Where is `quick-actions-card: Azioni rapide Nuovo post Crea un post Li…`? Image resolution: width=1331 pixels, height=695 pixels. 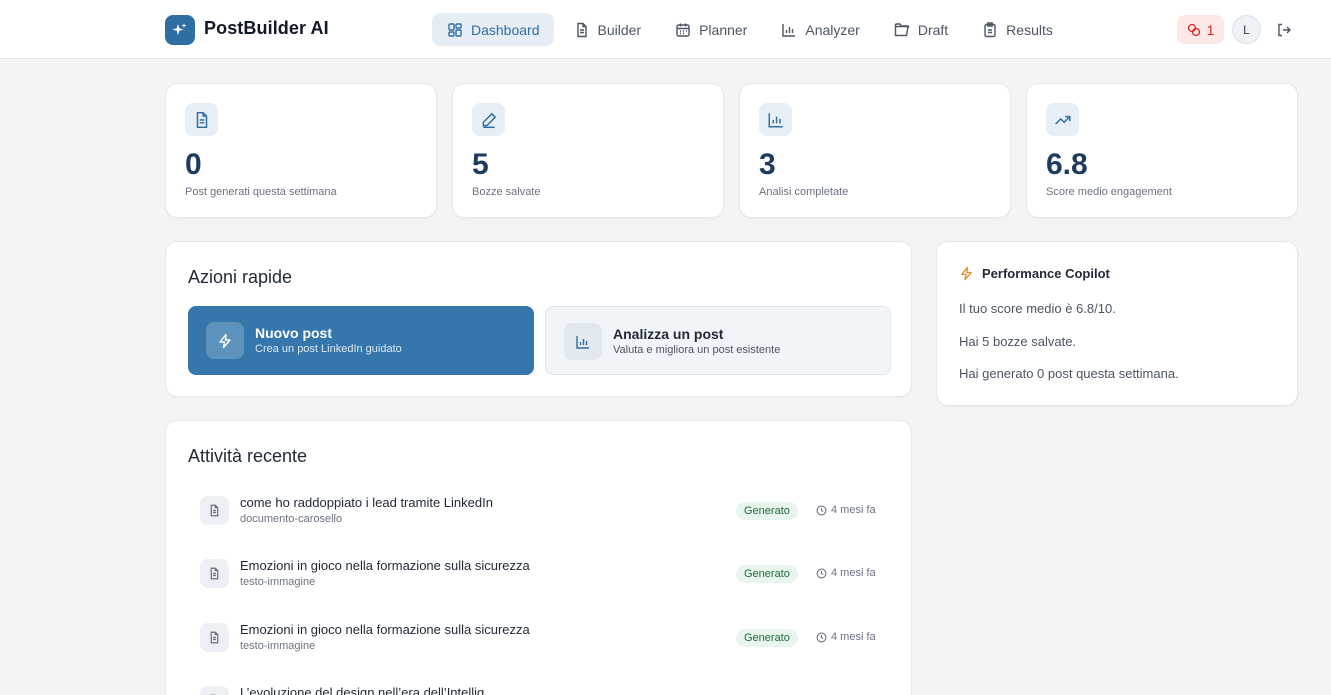
quick-actions-card: Azioni rapide Nuovo post Crea un post Li… is located at coordinates (538, 319).